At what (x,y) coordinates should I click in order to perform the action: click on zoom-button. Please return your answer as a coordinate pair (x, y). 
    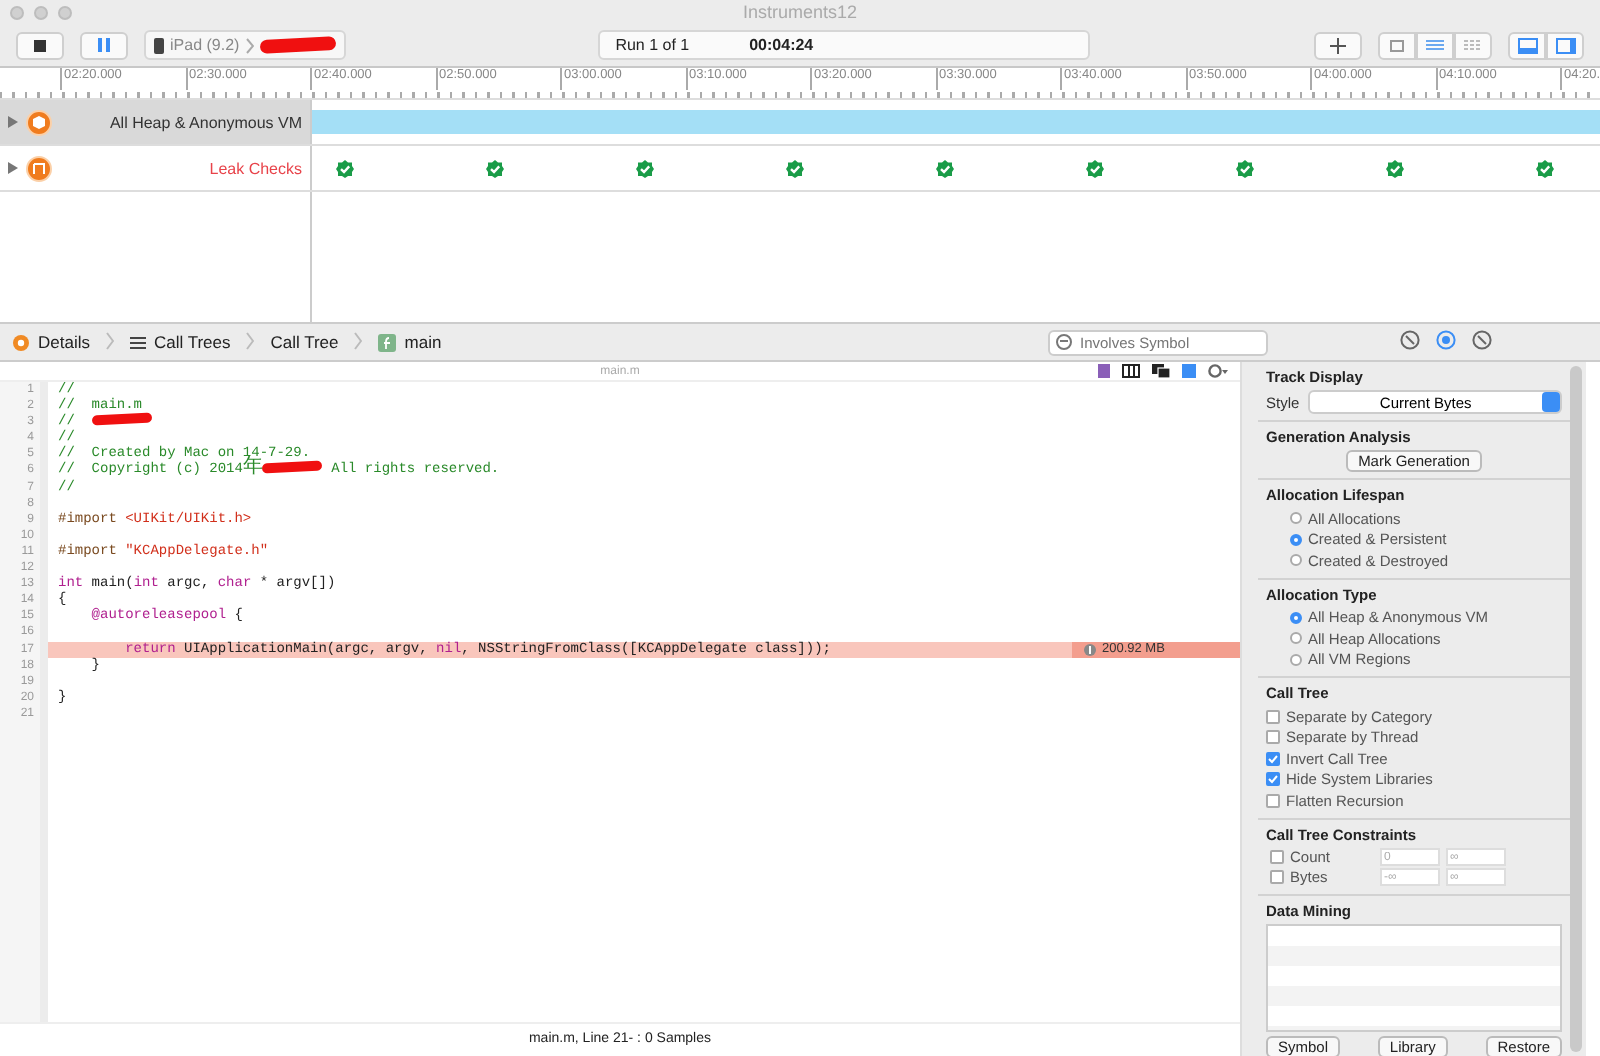
    Looking at the image, I should click on (65, 12).